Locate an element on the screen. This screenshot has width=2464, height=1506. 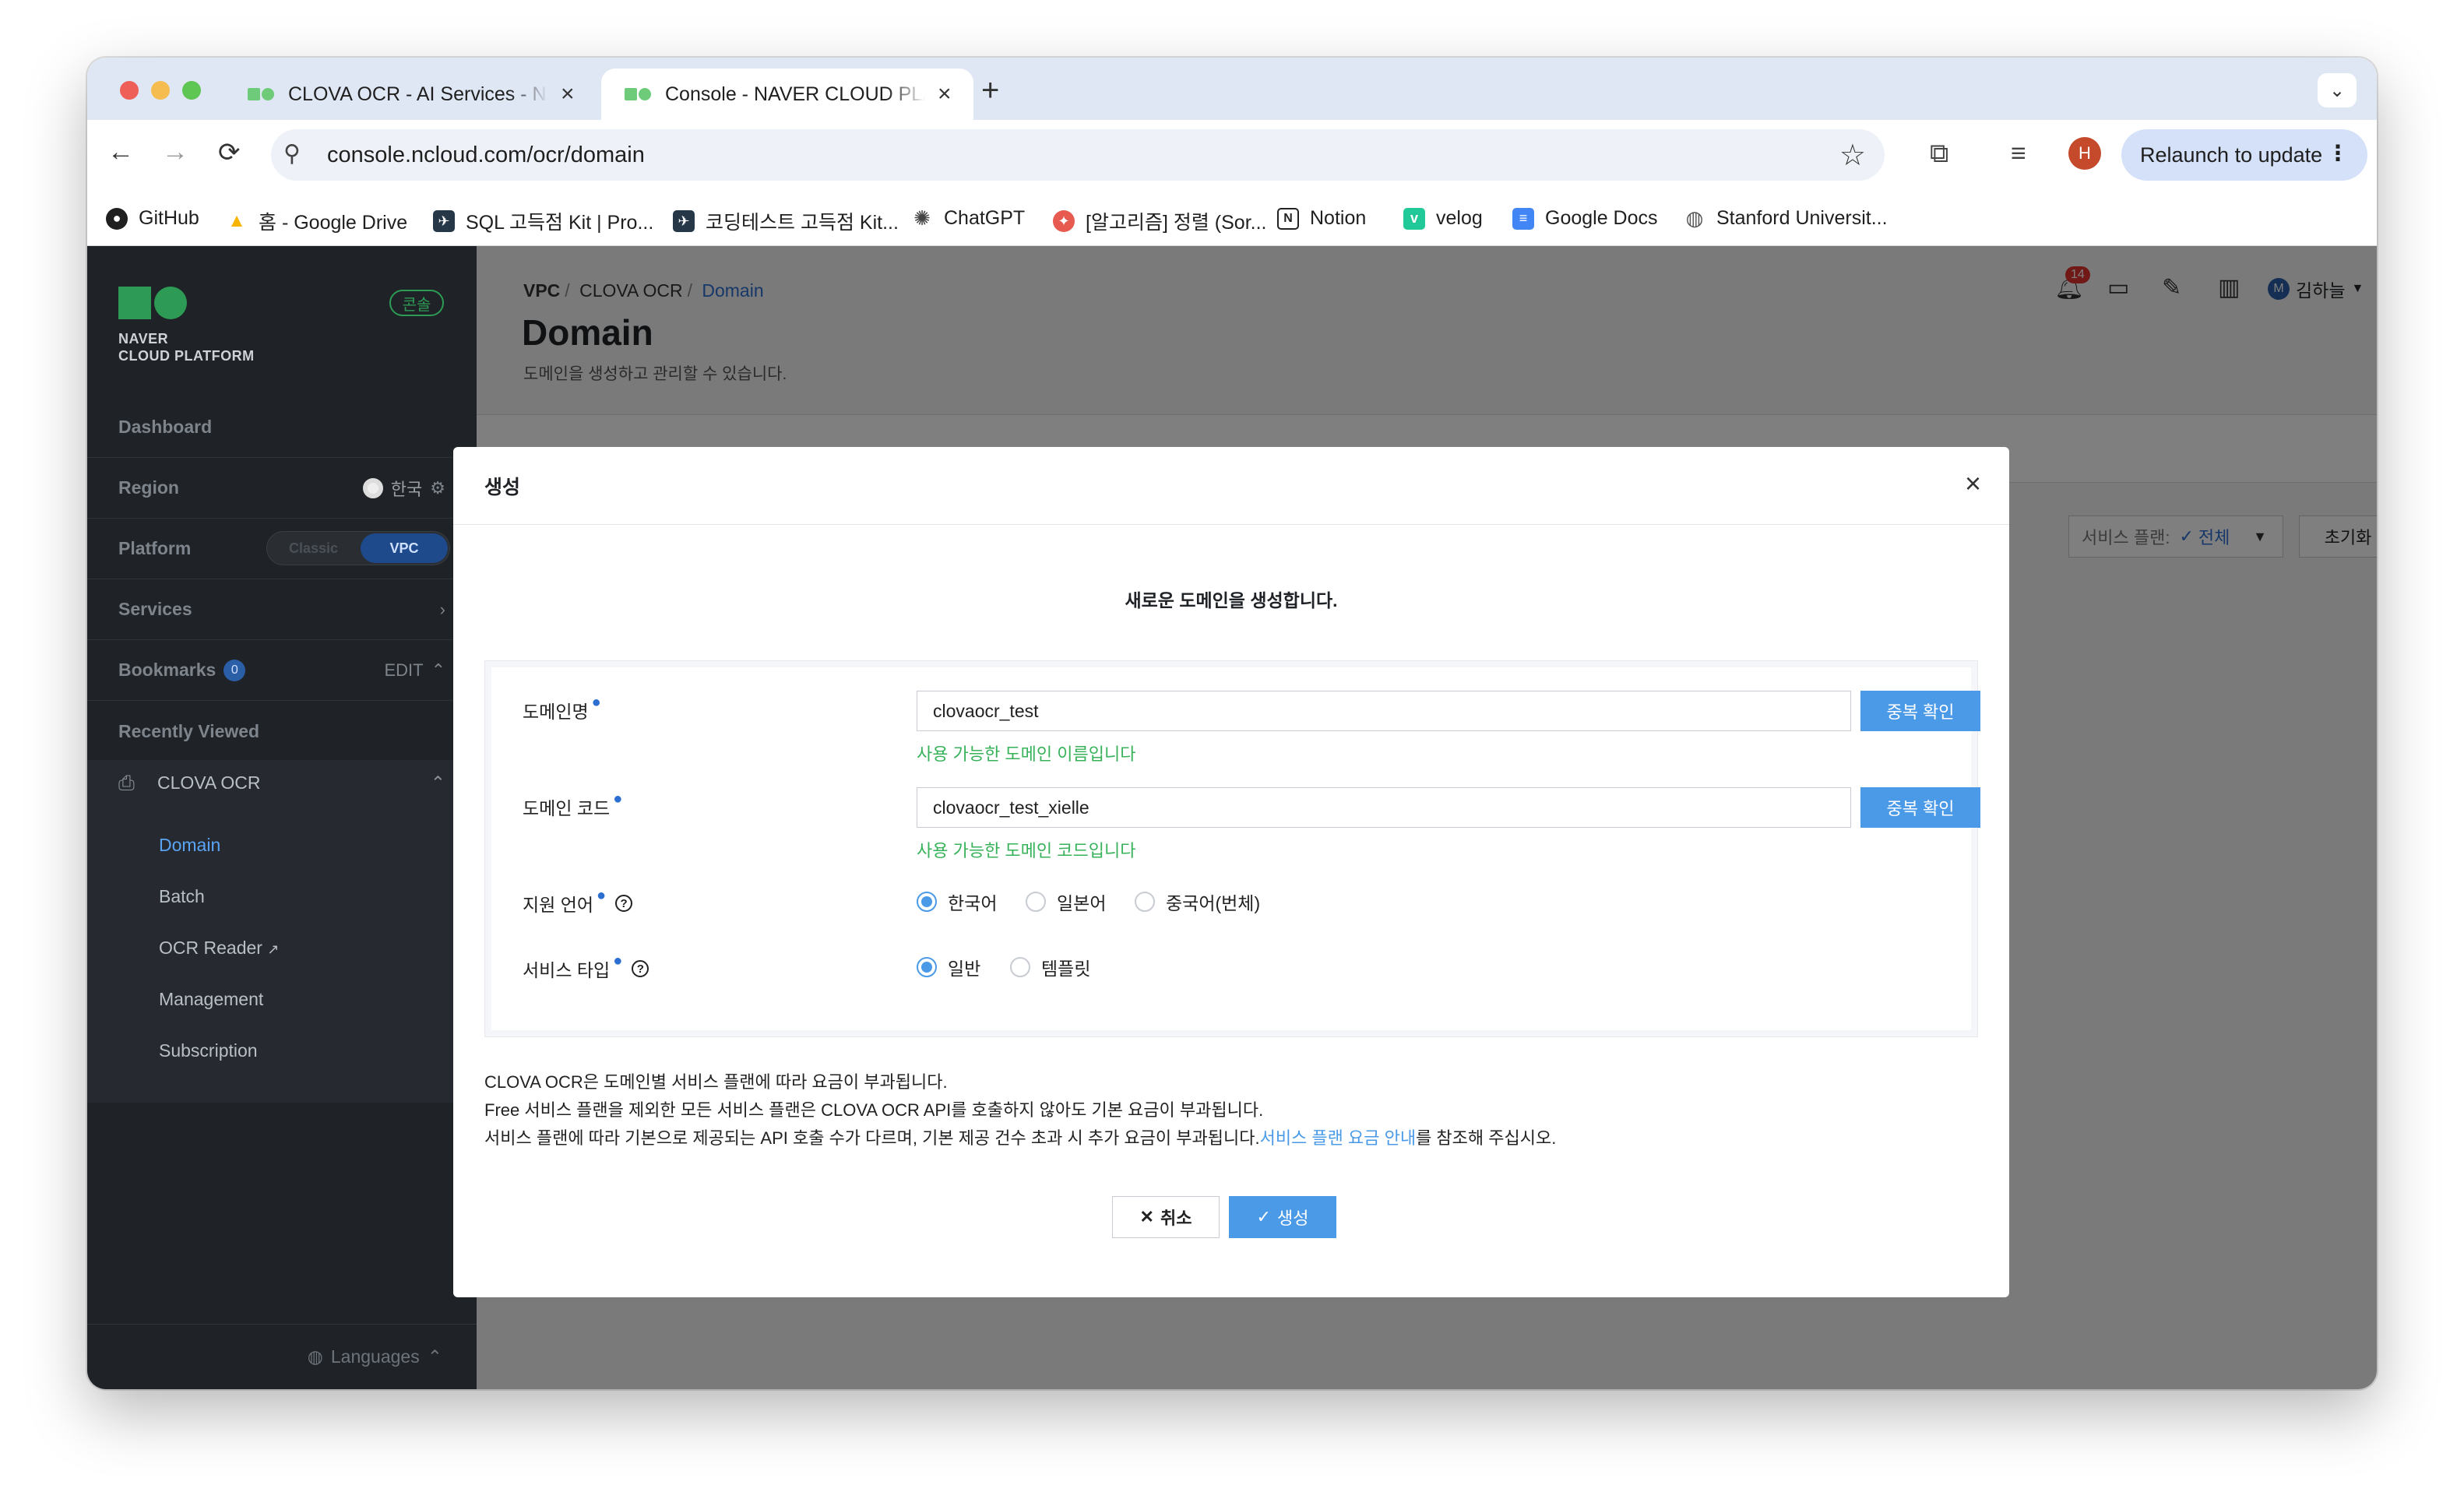
google-drive-icon: ▲ is located at coordinates (236, 220).